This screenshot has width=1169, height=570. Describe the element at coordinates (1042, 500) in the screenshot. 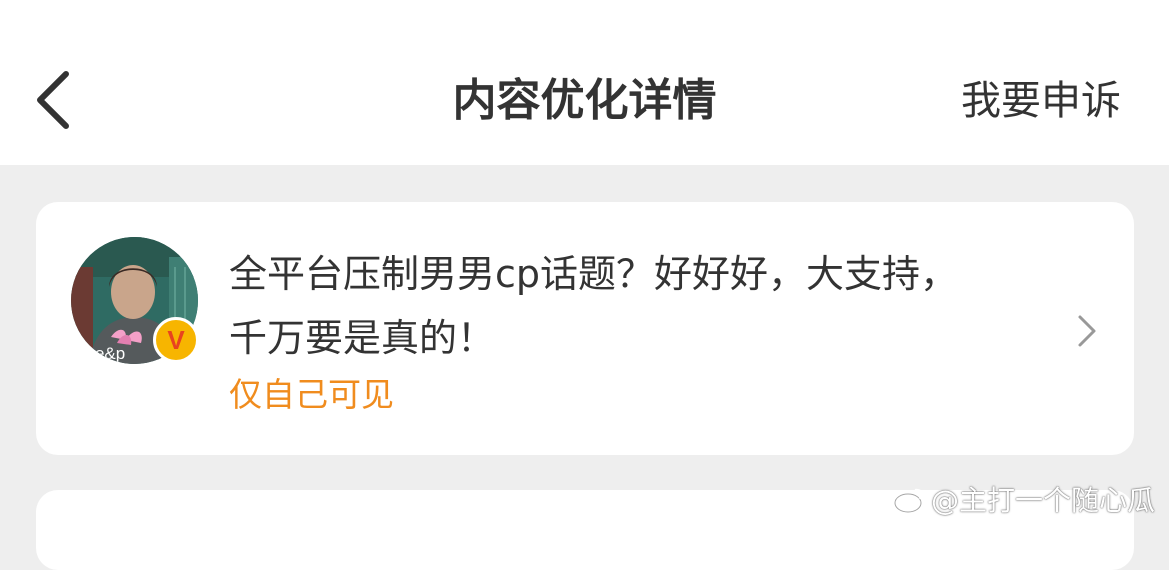

I see `watermark-text: @主打一个随心瓜` at that location.